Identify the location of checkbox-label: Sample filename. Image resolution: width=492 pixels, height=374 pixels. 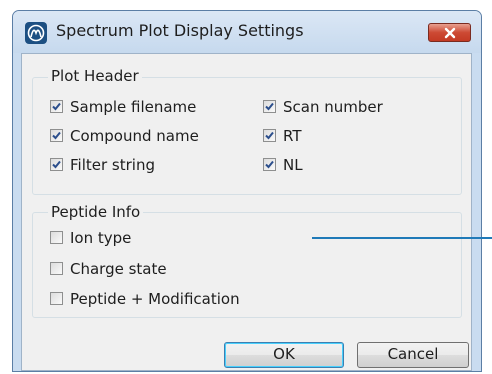
(133, 107).